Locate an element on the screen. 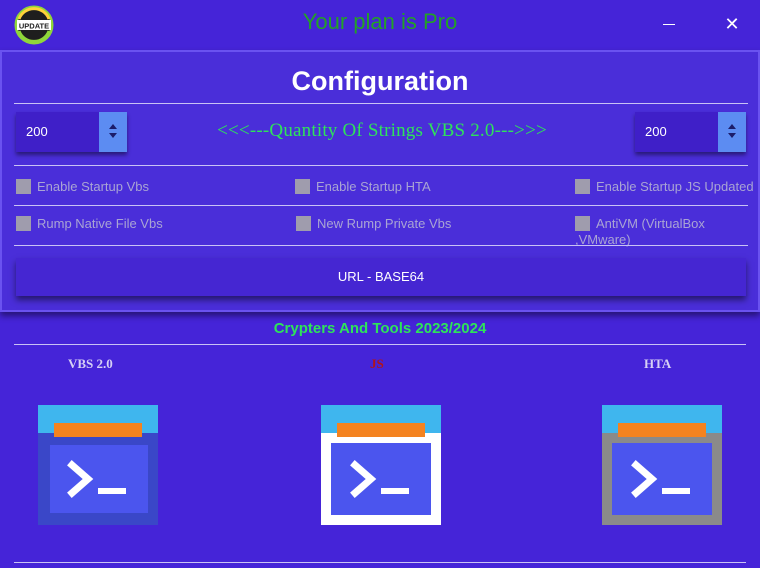 Image resolution: width=760 pixels, height=568 pixels. checkbox-label: Enable Startup HTA is located at coordinates (373, 187).